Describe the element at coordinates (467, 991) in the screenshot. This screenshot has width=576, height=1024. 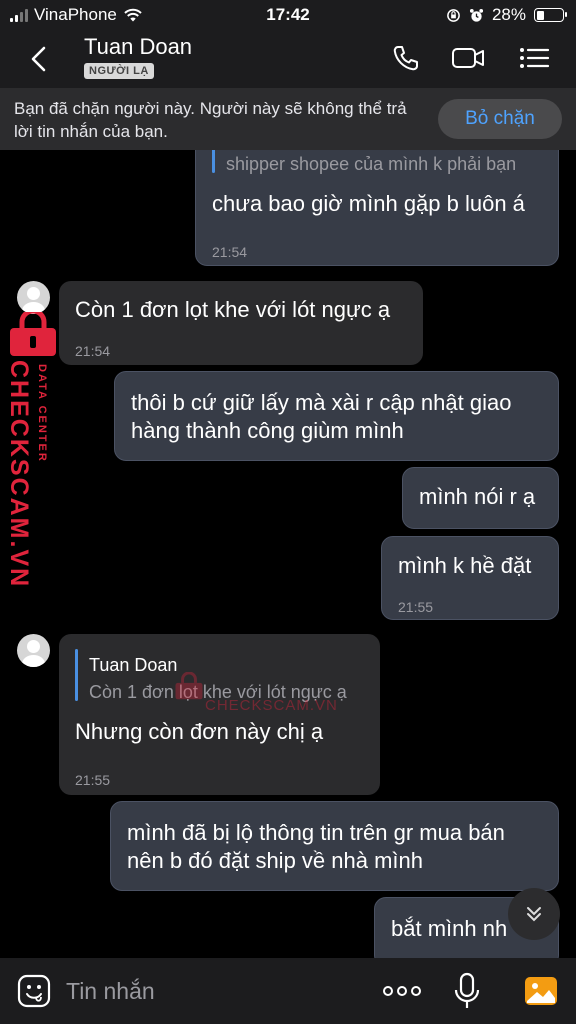
I see `microphone-icon` at that location.